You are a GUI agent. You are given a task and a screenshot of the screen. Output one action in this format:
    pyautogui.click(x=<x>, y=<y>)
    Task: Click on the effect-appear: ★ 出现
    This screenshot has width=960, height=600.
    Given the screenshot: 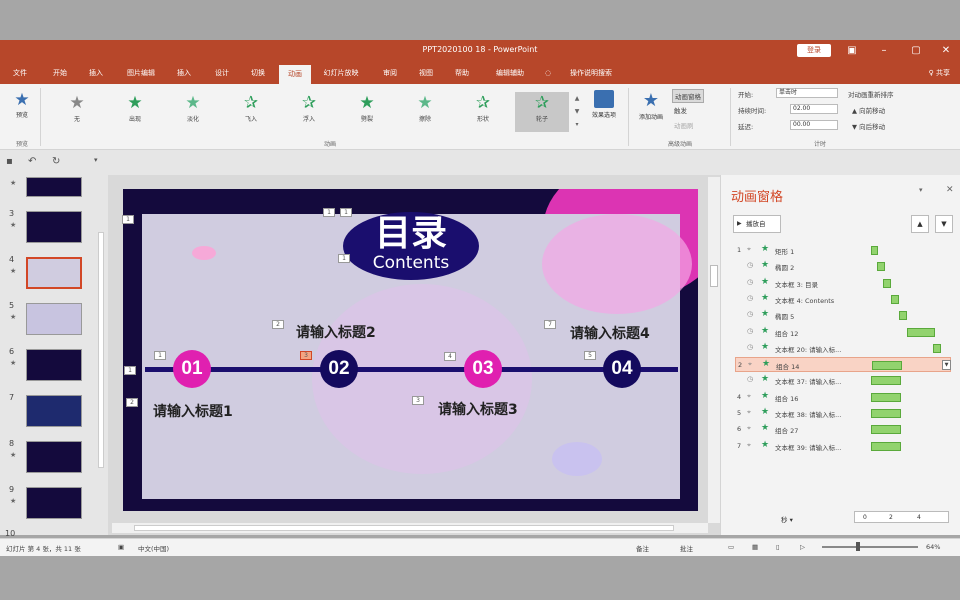 What is the action you would take?
    pyautogui.click(x=135, y=112)
    